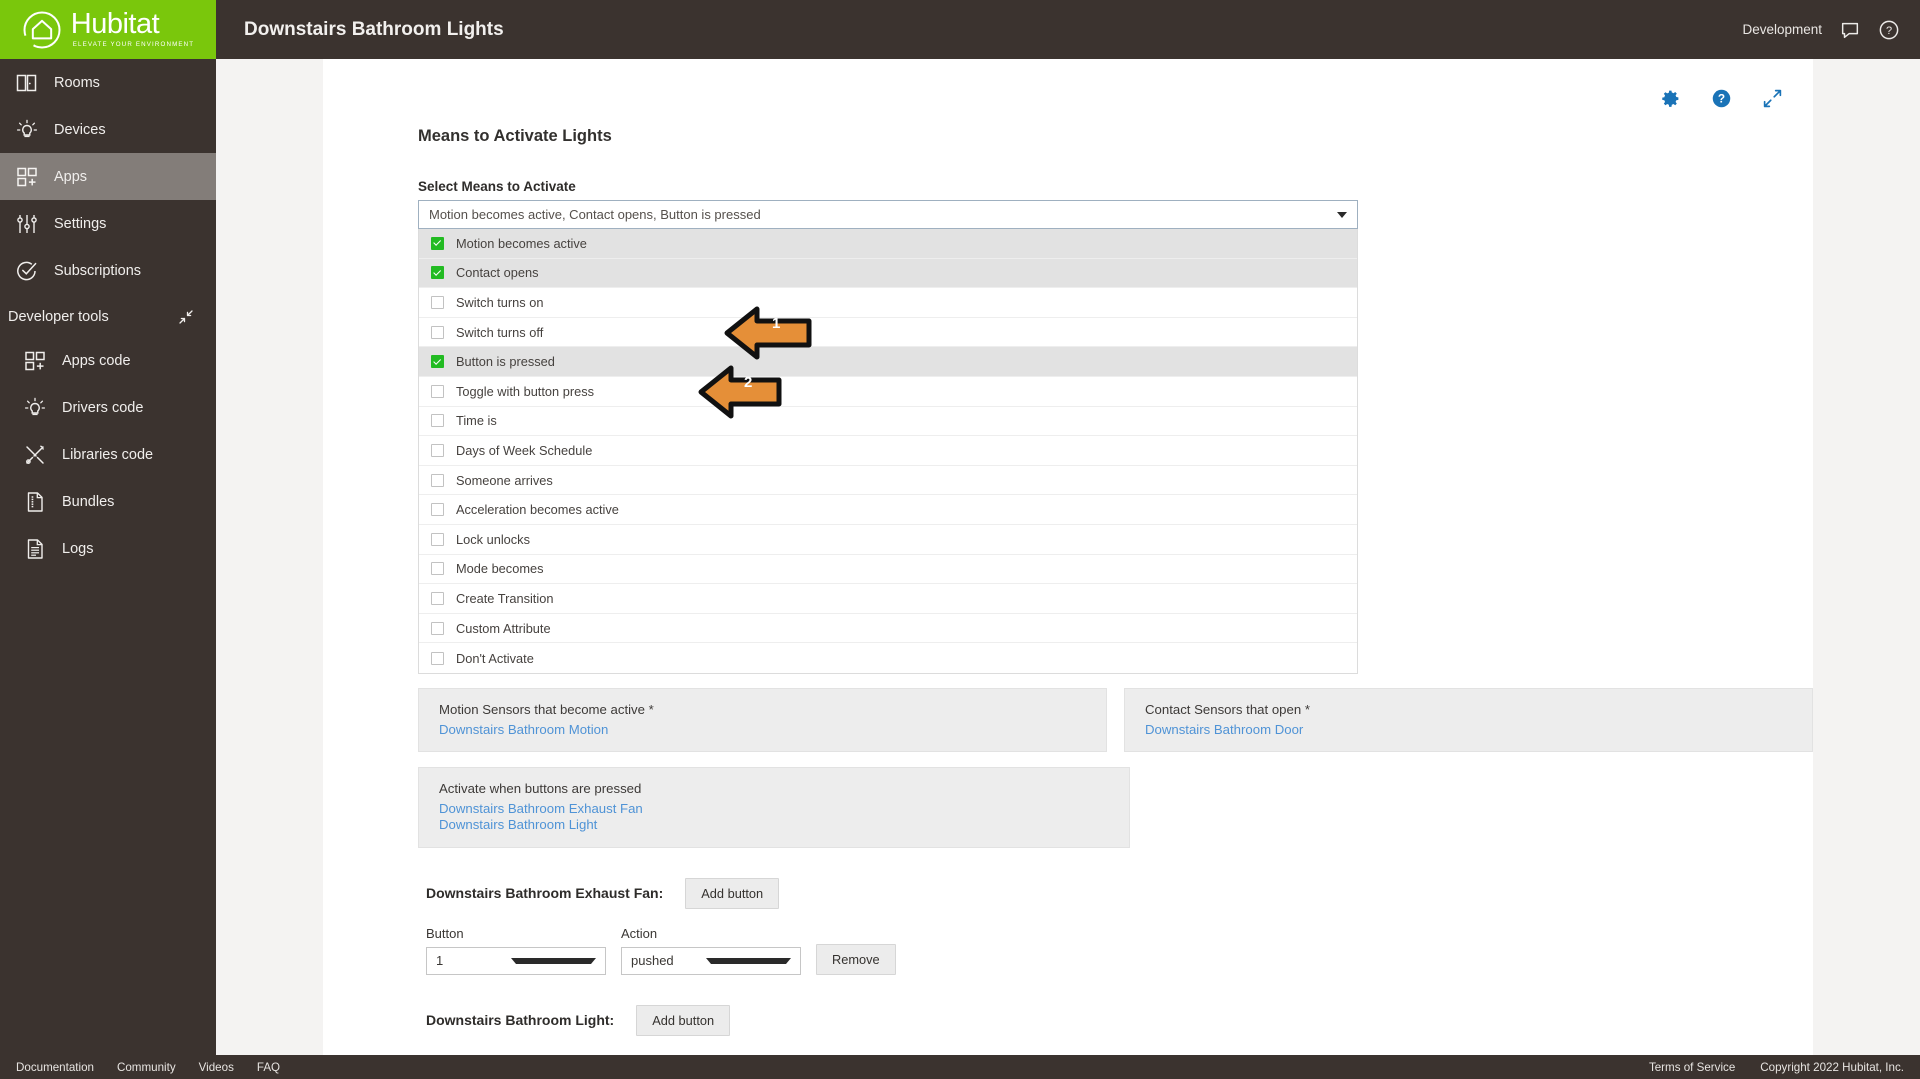 This screenshot has width=1920, height=1079. I want to click on button-number-select: 1, so click(516, 960).